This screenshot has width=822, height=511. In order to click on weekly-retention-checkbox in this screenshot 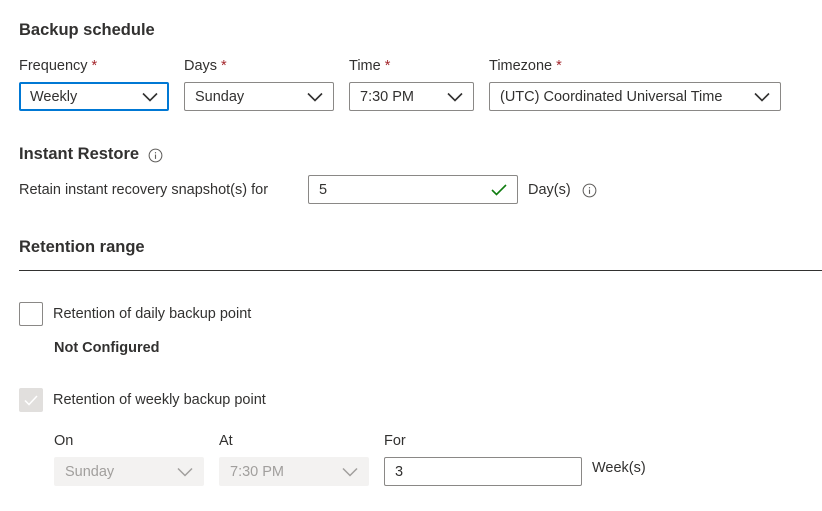, I will do `click(31, 400)`.